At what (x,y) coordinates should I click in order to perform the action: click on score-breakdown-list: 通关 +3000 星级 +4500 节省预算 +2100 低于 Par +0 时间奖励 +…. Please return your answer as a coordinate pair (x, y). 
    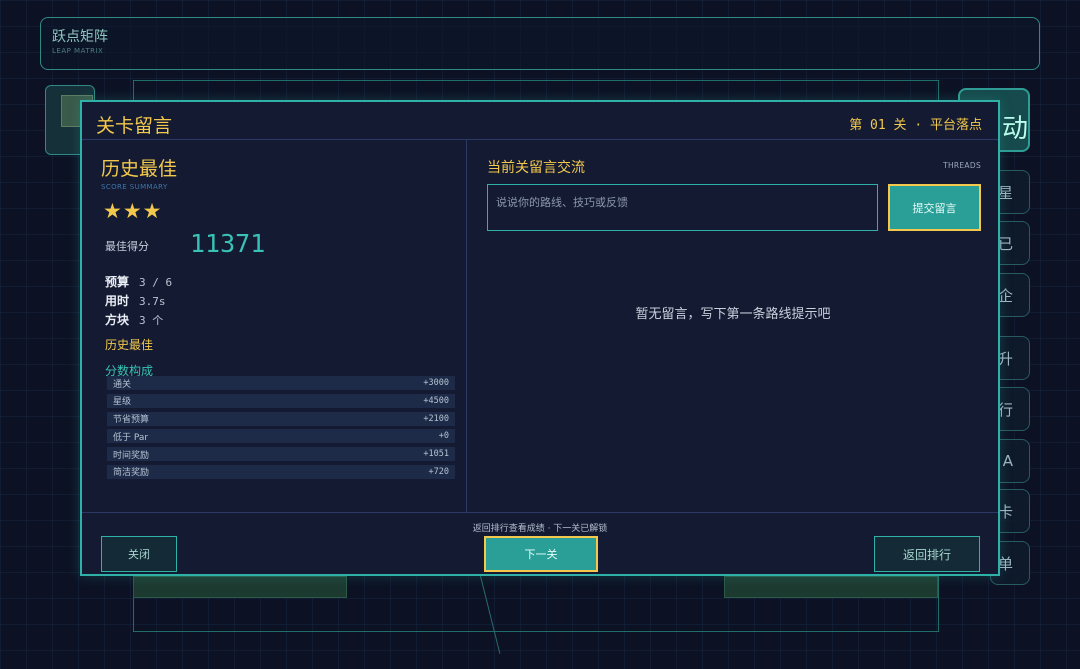
    Looking at the image, I should click on (281, 429).